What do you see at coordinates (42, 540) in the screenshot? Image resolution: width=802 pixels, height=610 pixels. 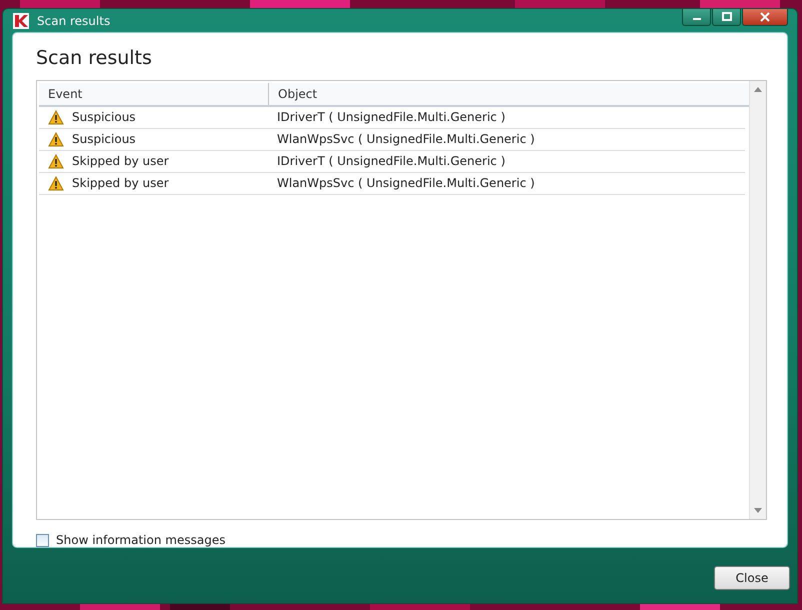 I see `checkbox` at bounding box center [42, 540].